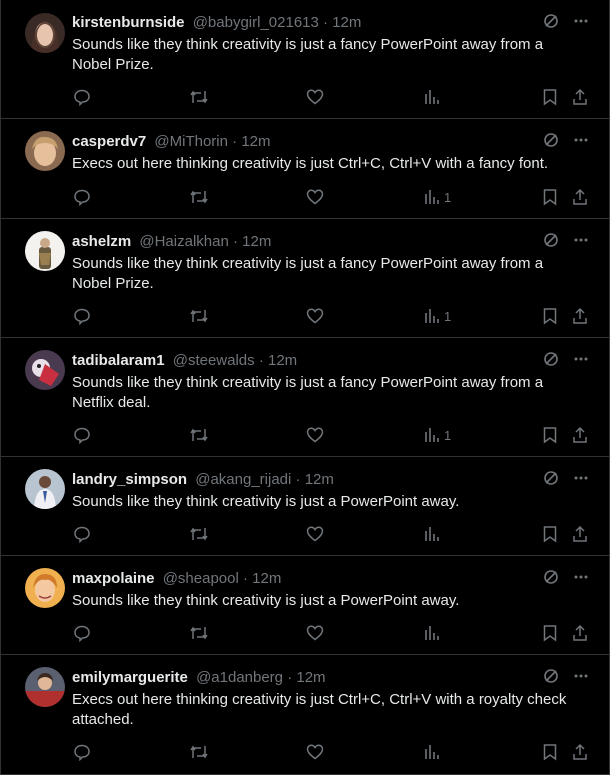 This screenshot has height=775, width=610. Describe the element at coordinates (305, 317) in the screenshot. I see `tweet-actions: 1` at that location.